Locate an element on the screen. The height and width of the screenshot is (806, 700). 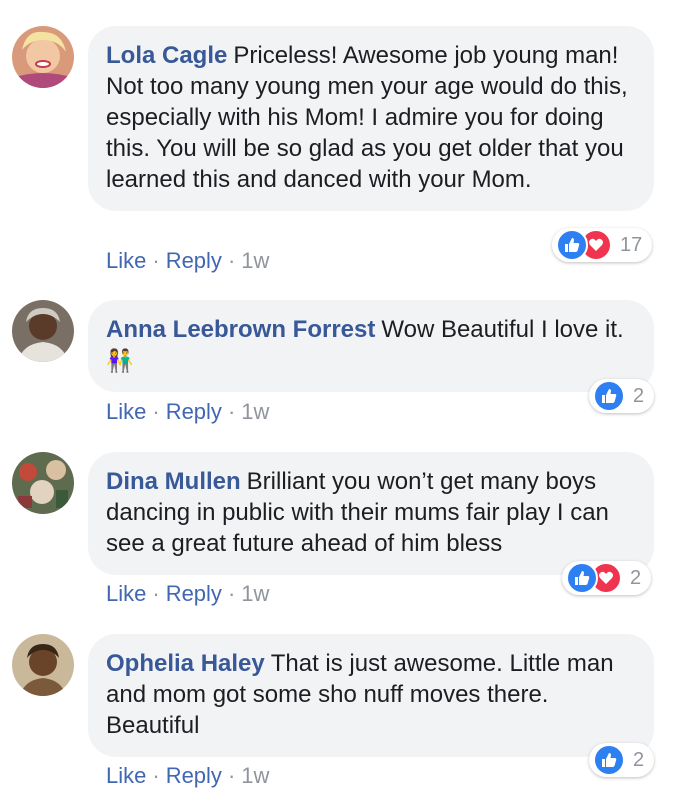
reaction-count: 17 is located at coordinates (631, 244).